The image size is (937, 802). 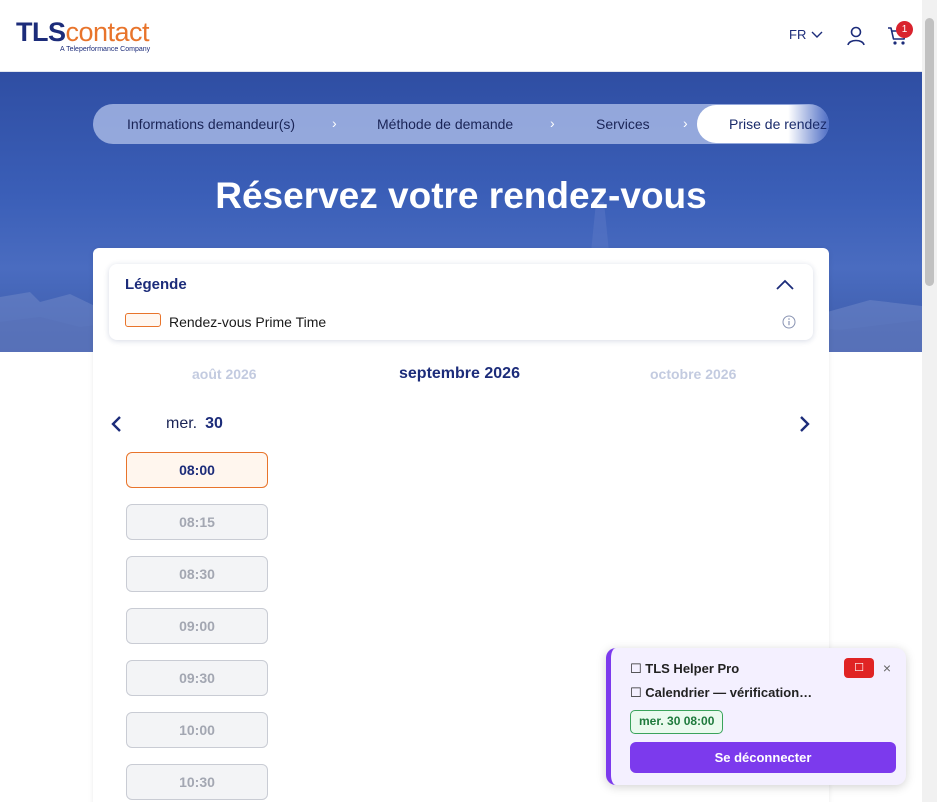 What do you see at coordinates (804, 424) in the screenshot?
I see `chevron-right-icon` at bounding box center [804, 424].